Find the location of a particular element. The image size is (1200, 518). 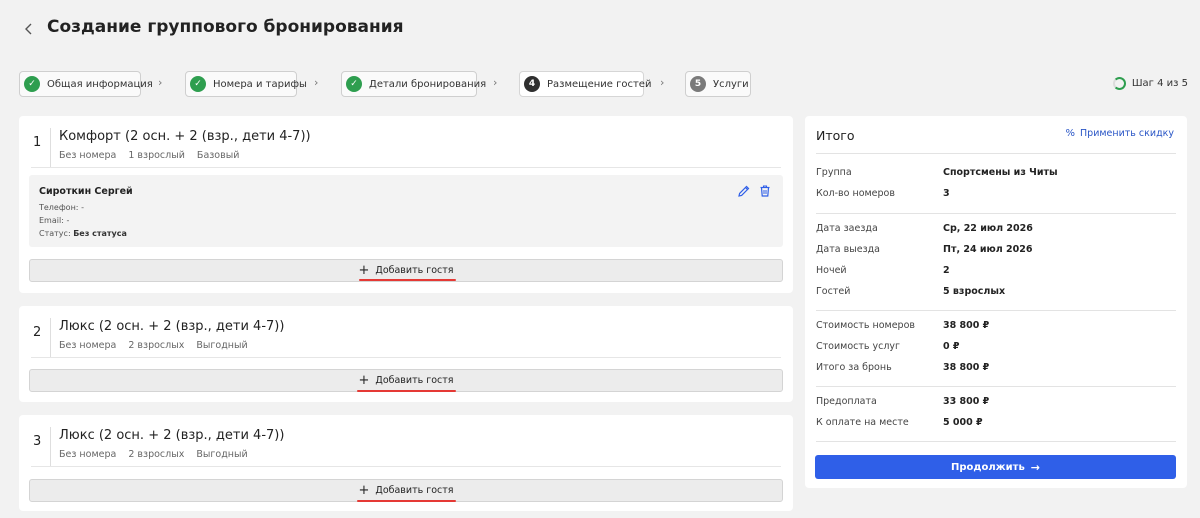

apply-discount-label: Применить скидку is located at coordinates (1127, 133).